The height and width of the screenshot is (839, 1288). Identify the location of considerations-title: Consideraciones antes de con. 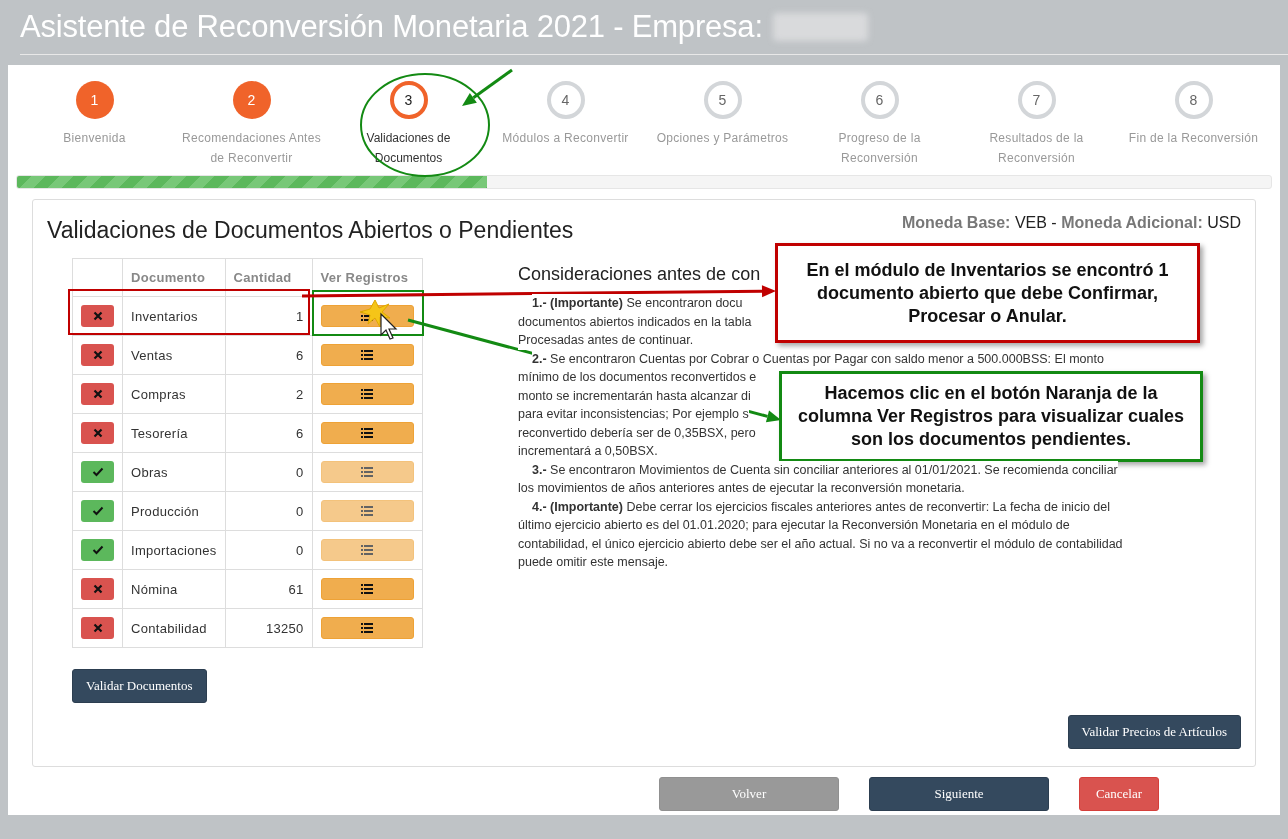
(639, 274).